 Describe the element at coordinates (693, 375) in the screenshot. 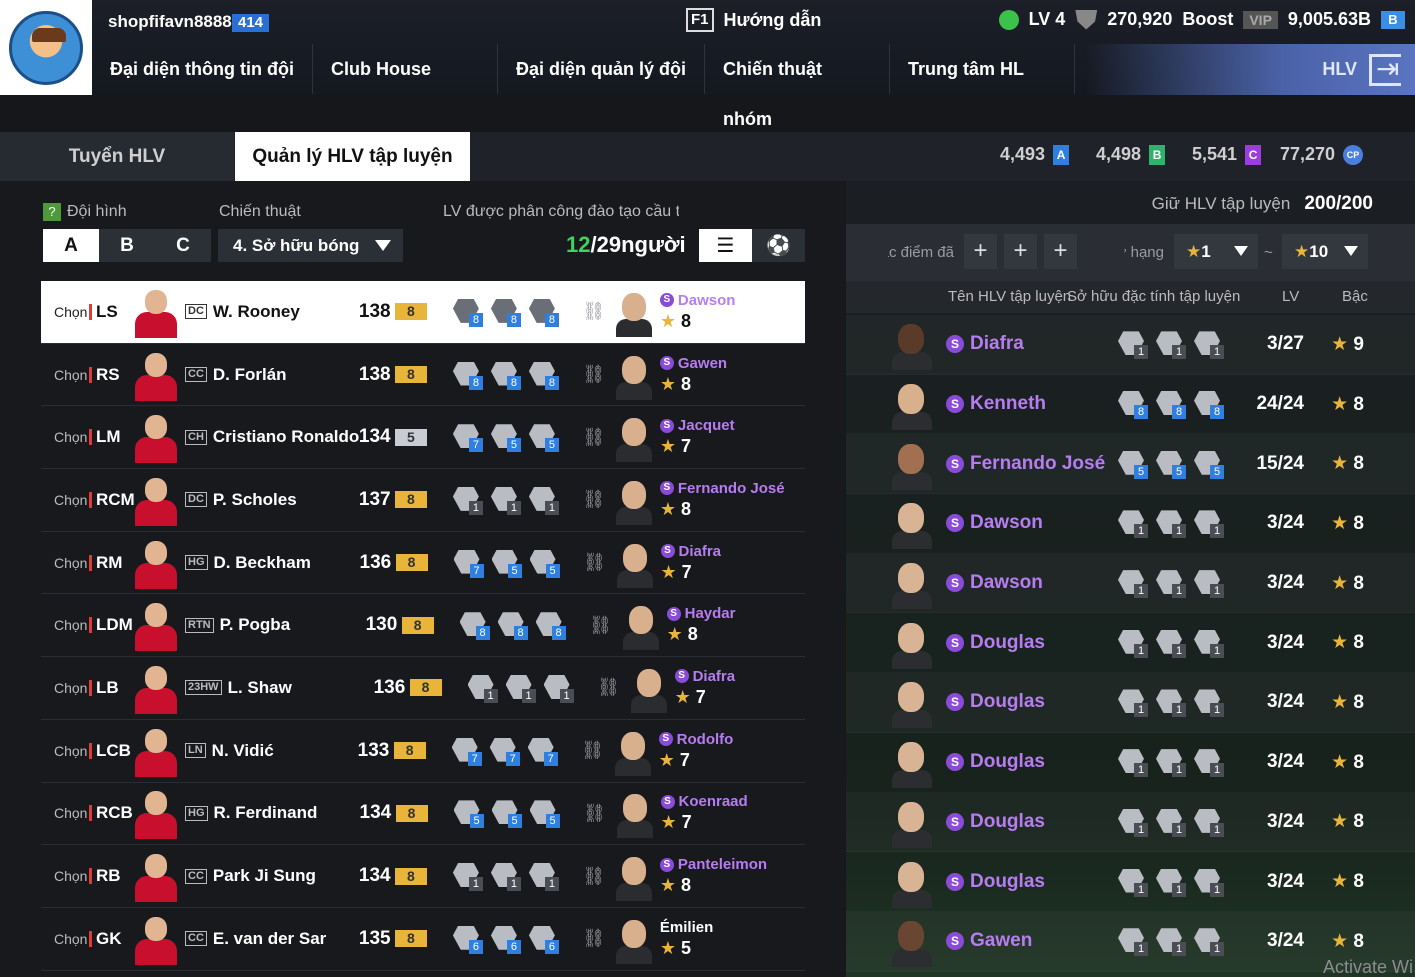

I see `assigned-coach: S Gawen ★ 8` at that location.